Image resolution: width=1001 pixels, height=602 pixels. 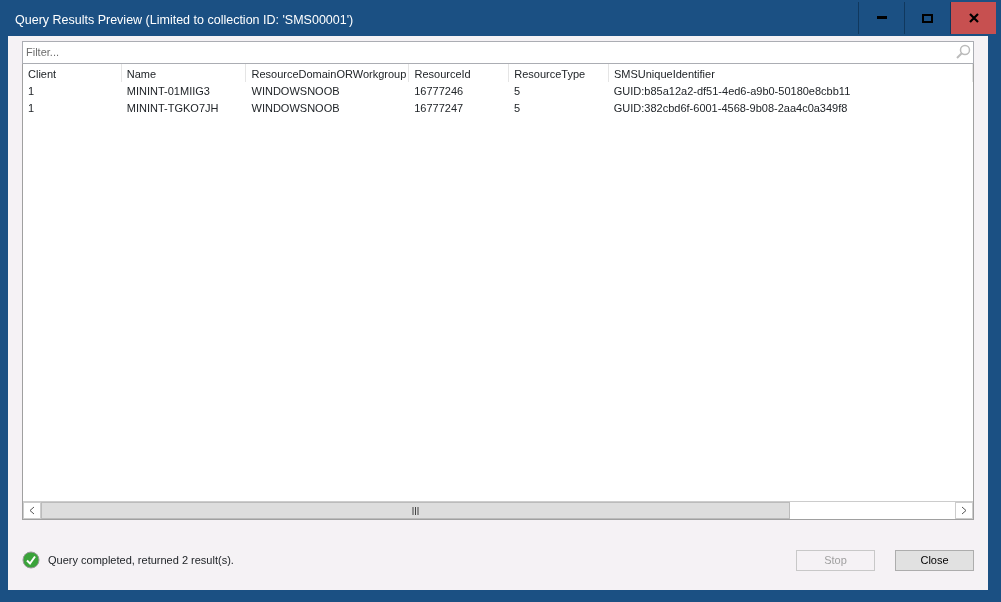 What do you see at coordinates (141, 560) in the screenshot?
I see `status-text: Query completed, returned 2 result(s).` at bounding box center [141, 560].